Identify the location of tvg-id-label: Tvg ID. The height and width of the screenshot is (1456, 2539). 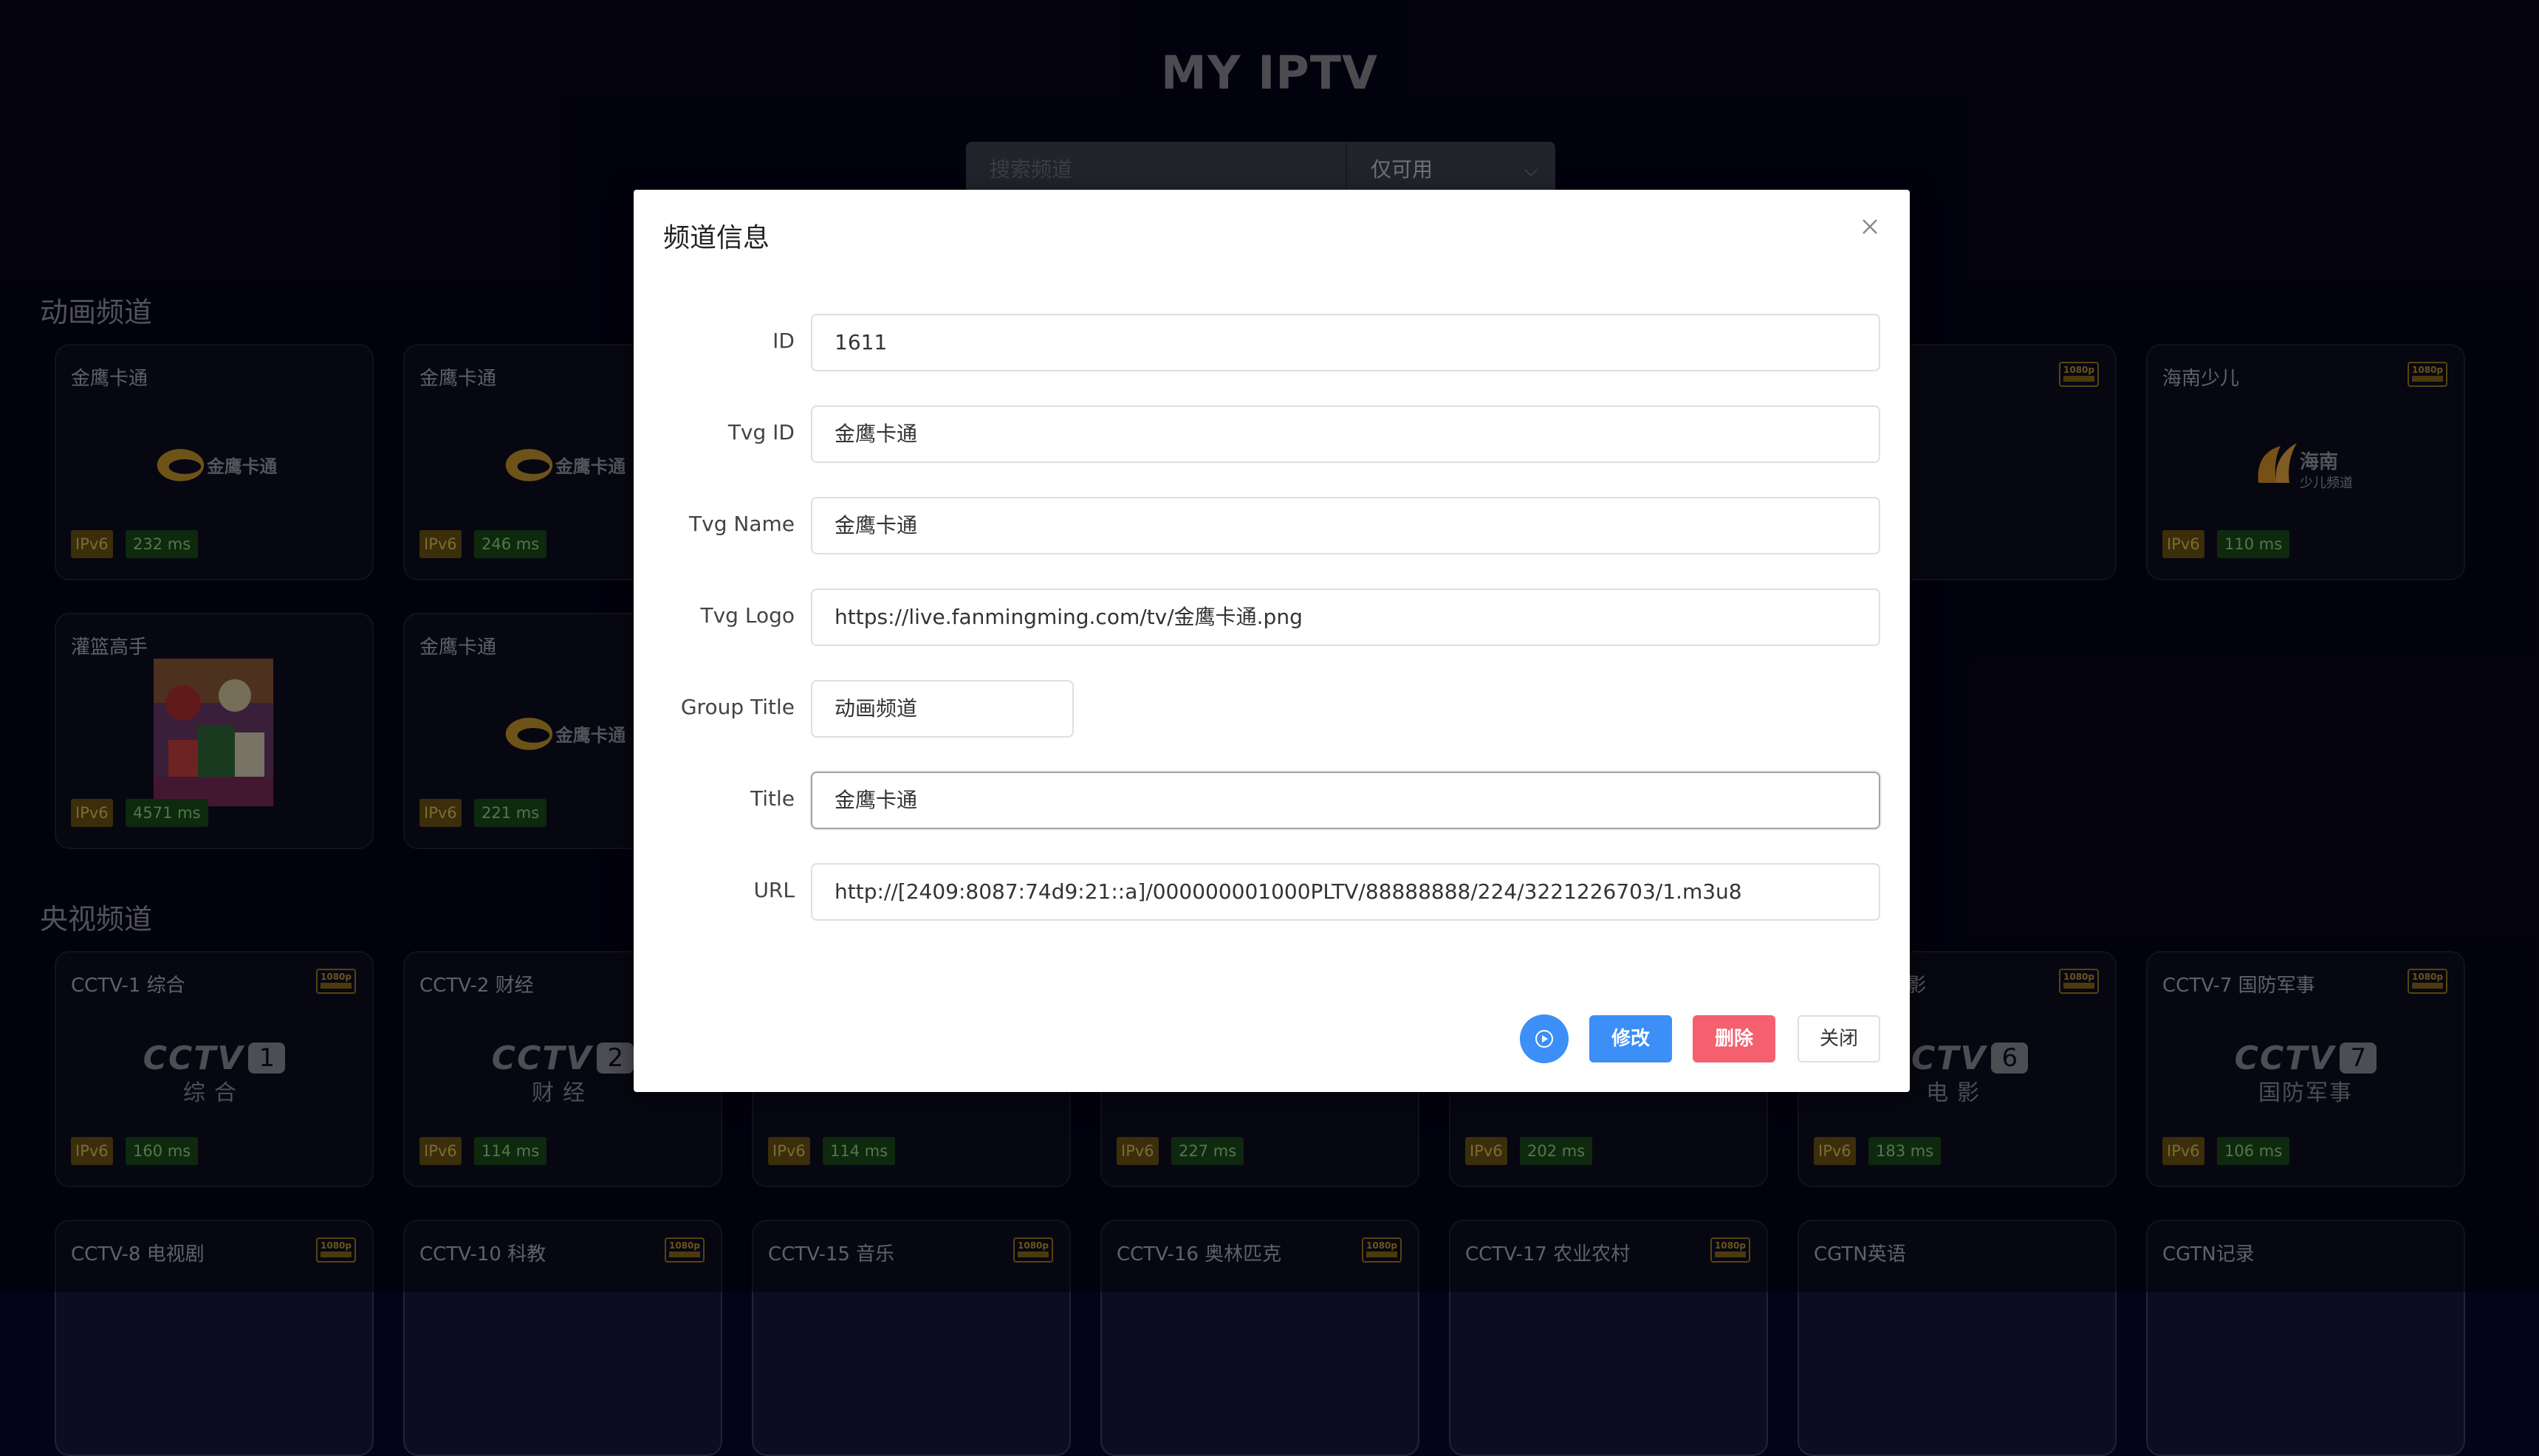
(761, 432).